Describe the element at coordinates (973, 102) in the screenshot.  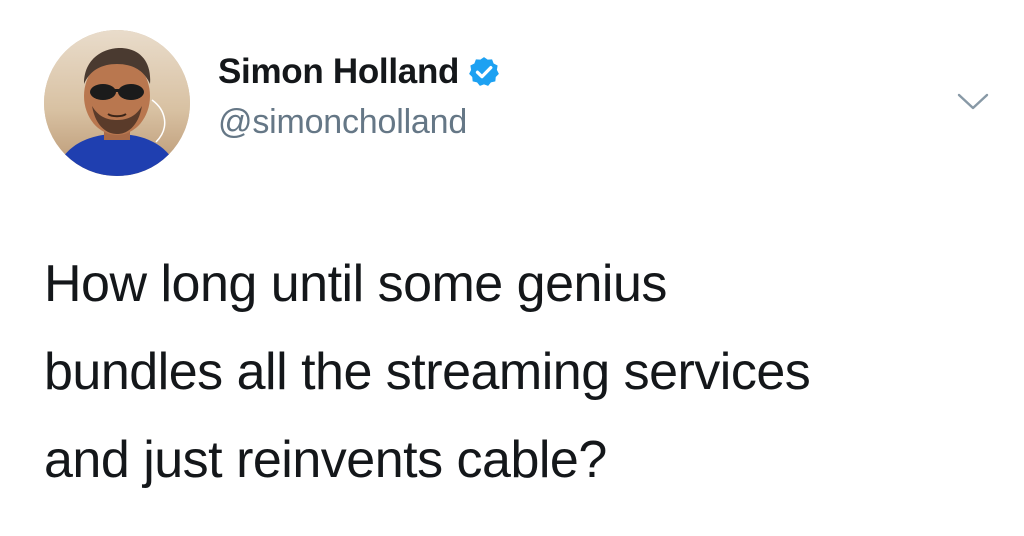
I see `chevron-down-icon` at that location.